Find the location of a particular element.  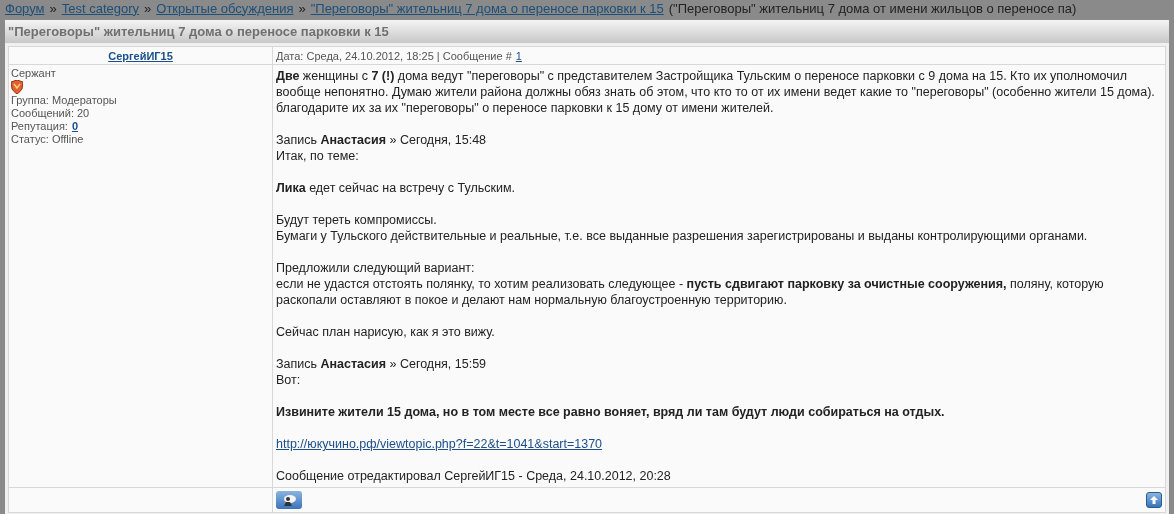

post-text: Вот: is located at coordinates (289, 380).